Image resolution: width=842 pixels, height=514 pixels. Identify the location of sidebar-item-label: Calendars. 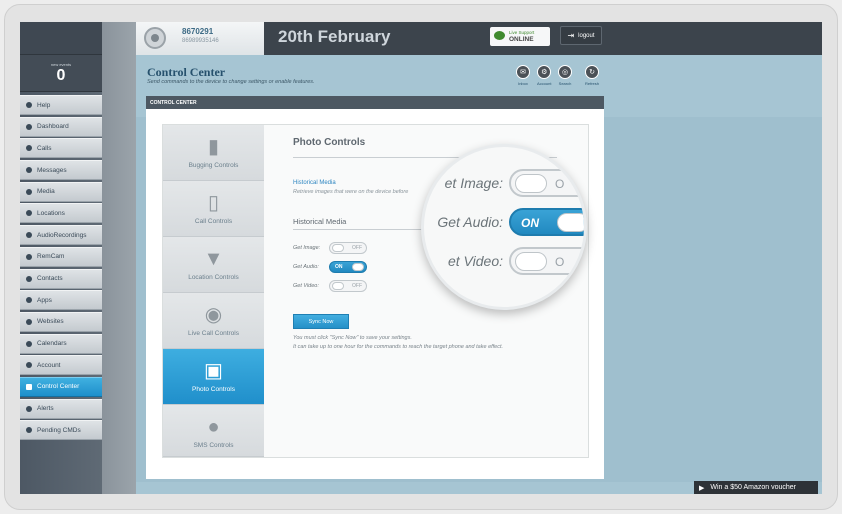
(52, 344).